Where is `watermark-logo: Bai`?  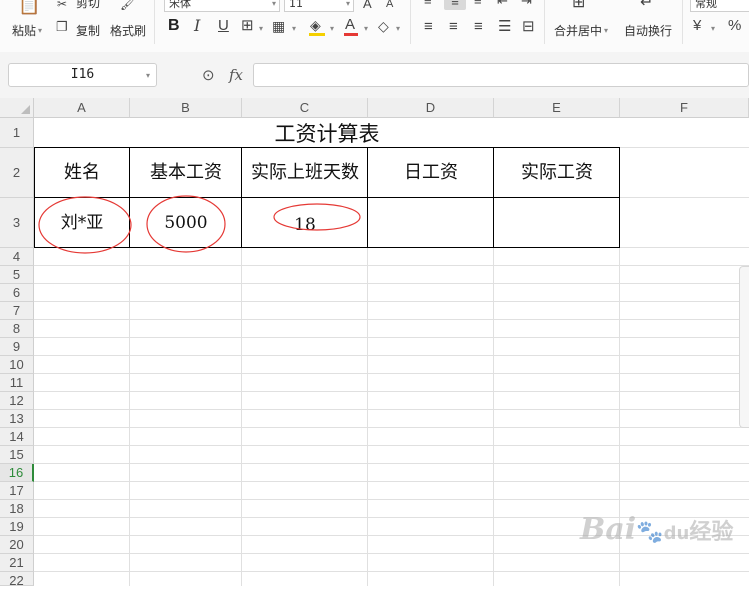
watermark-logo: Bai is located at coordinates (608, 529).